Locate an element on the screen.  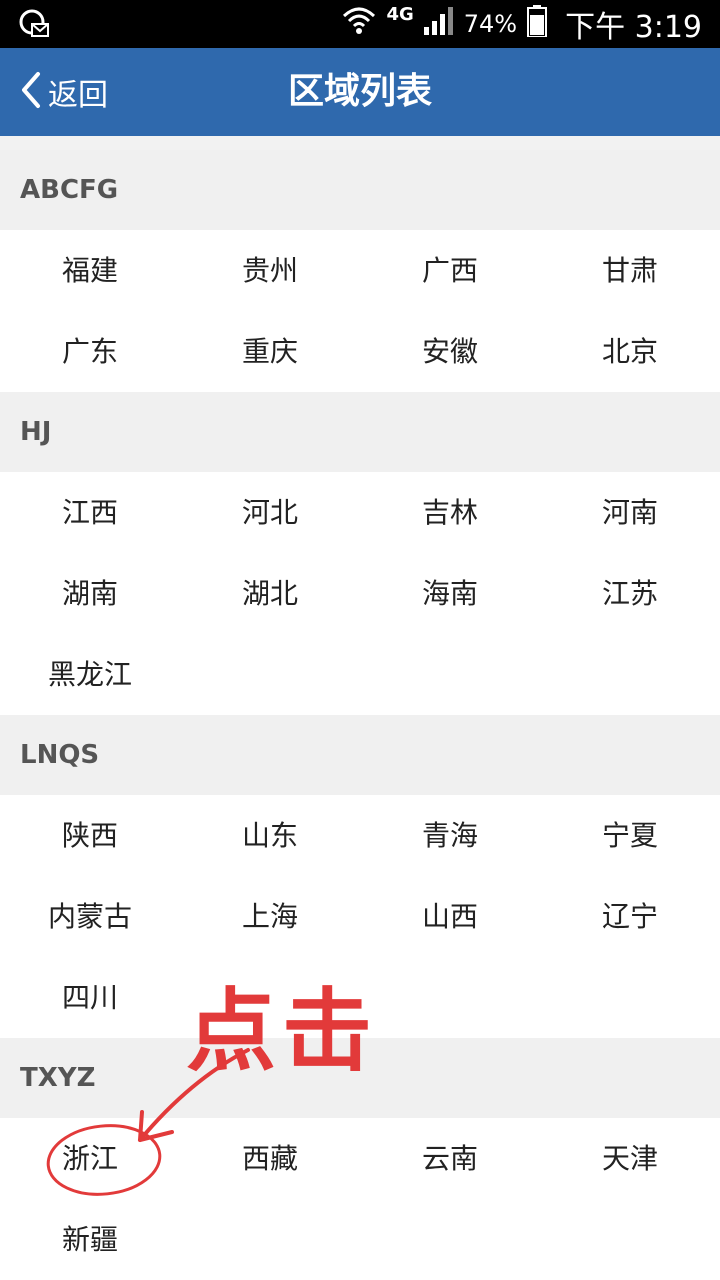
page-title: 区域列表 is located at coordinates (359, 91).